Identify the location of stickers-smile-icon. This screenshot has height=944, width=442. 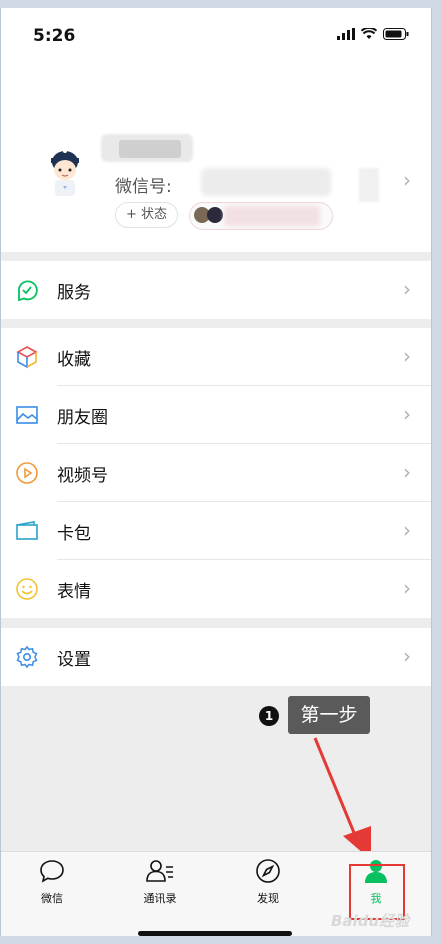
(27, 589).